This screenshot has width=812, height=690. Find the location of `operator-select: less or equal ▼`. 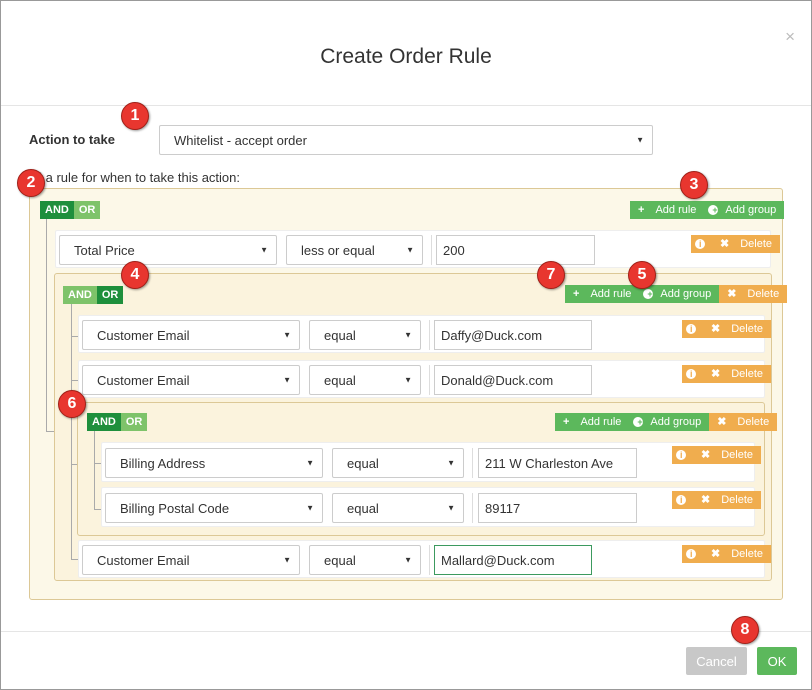

operator-select: less or equal ▼ is located at coordinates (354, 250).